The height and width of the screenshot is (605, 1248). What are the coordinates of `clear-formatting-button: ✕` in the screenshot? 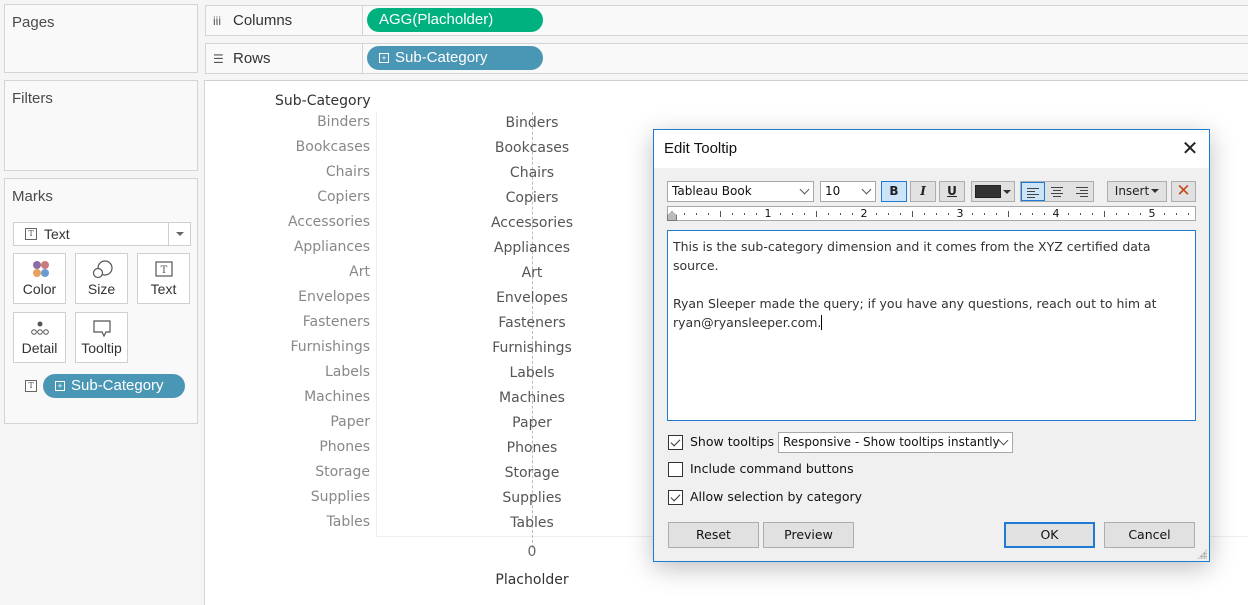 It's located at (1183, 191).